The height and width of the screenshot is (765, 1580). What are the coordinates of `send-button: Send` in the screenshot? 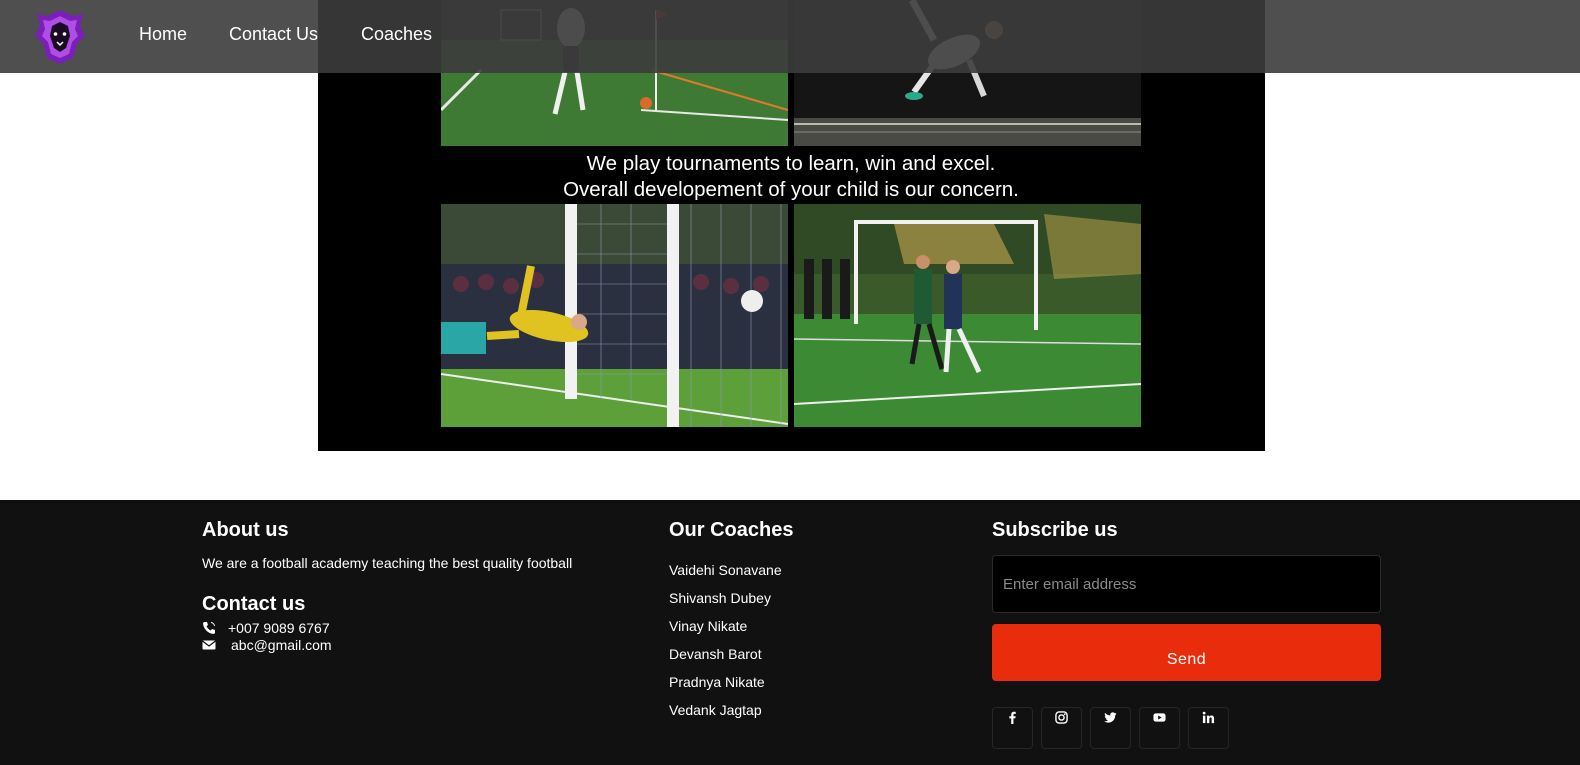 It's located at (1186, 652).